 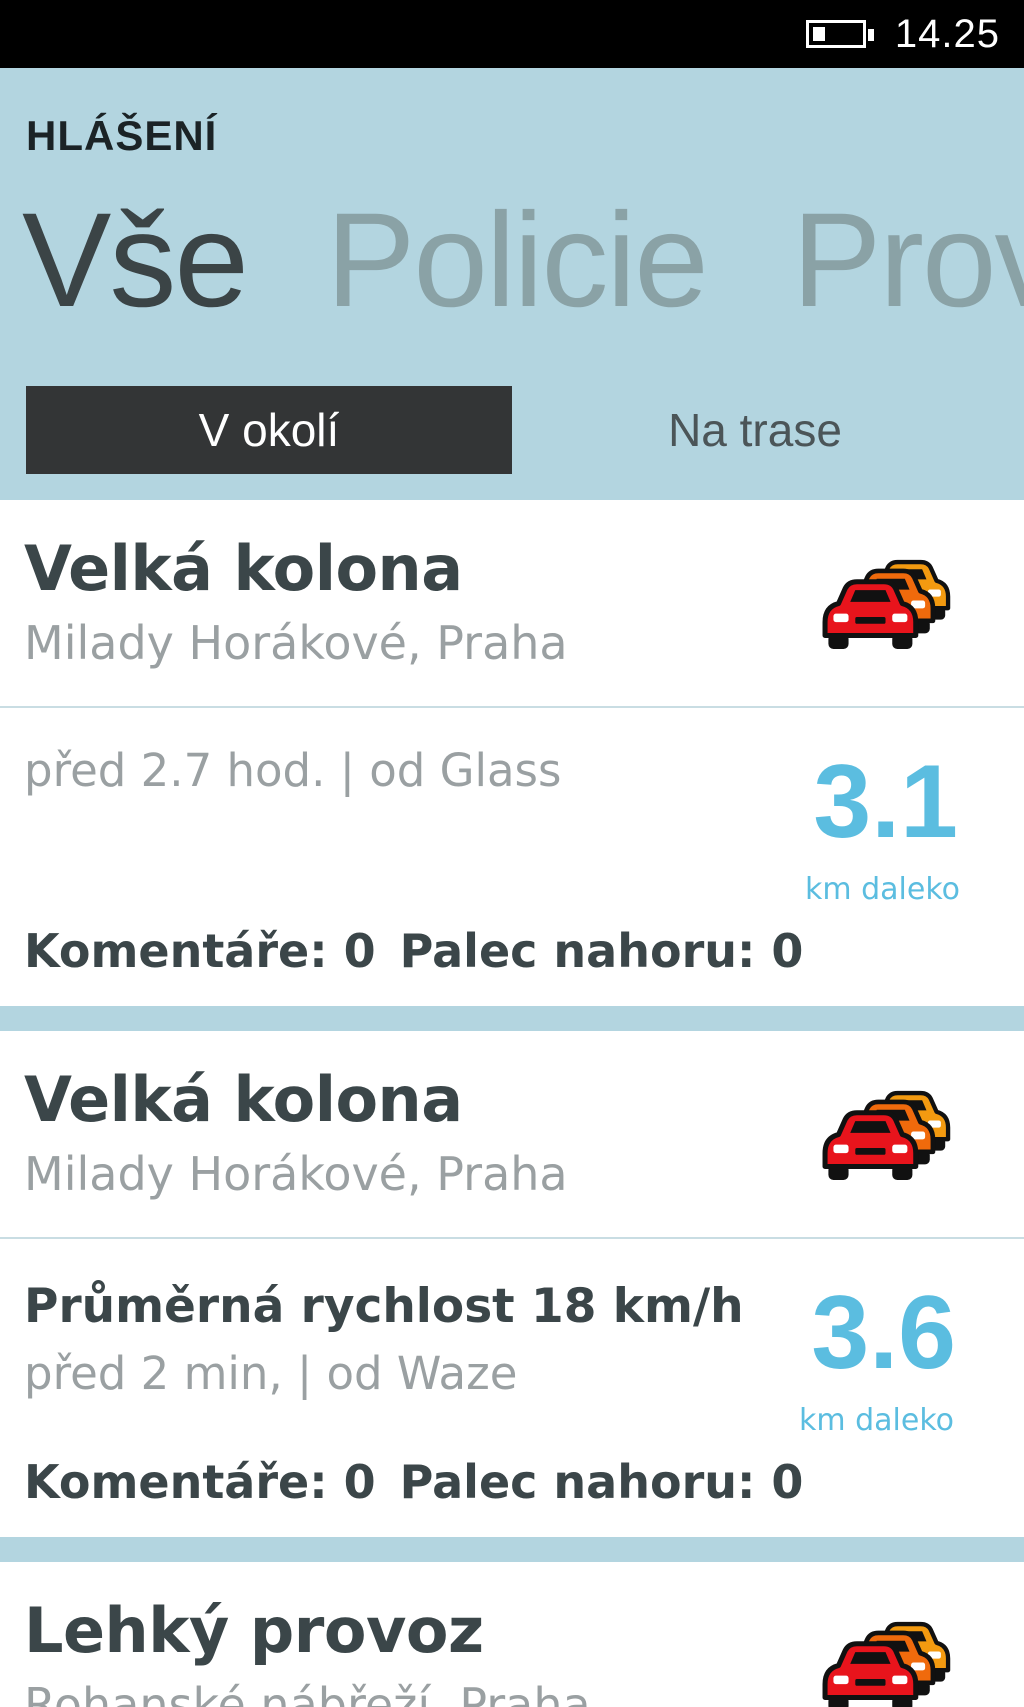 I want to click on pivot-header: Vše Policie Prov, so click(x=512, y=261).